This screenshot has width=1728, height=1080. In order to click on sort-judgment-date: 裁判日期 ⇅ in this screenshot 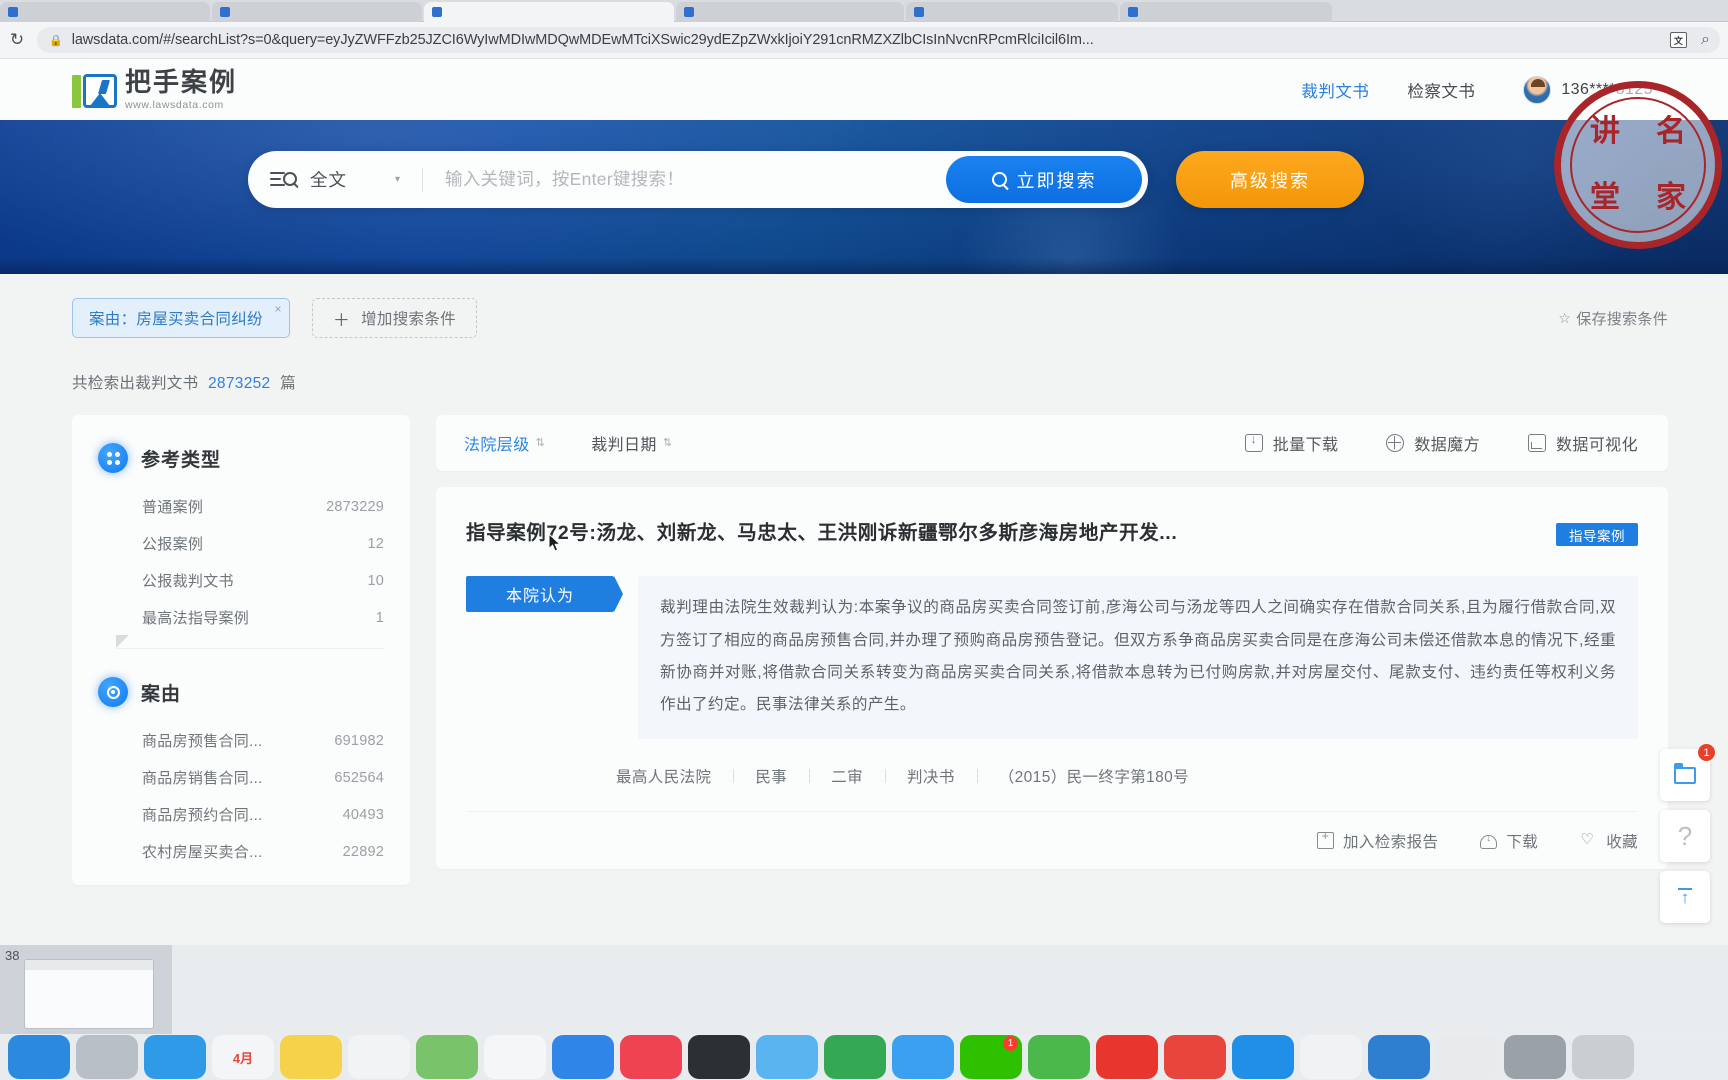, I will do `click(631, 443)`.